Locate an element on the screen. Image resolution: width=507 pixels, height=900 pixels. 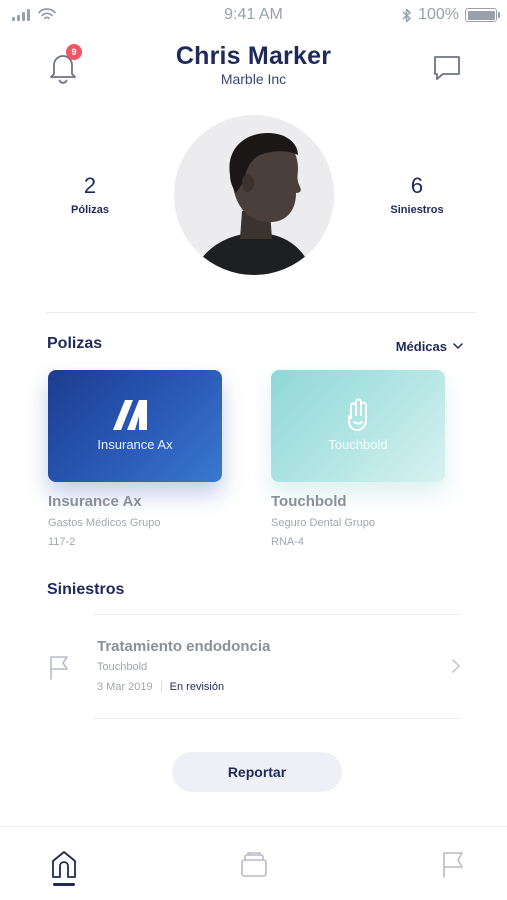
policy-number: RNA-4 is located at coordinates (288, 542).